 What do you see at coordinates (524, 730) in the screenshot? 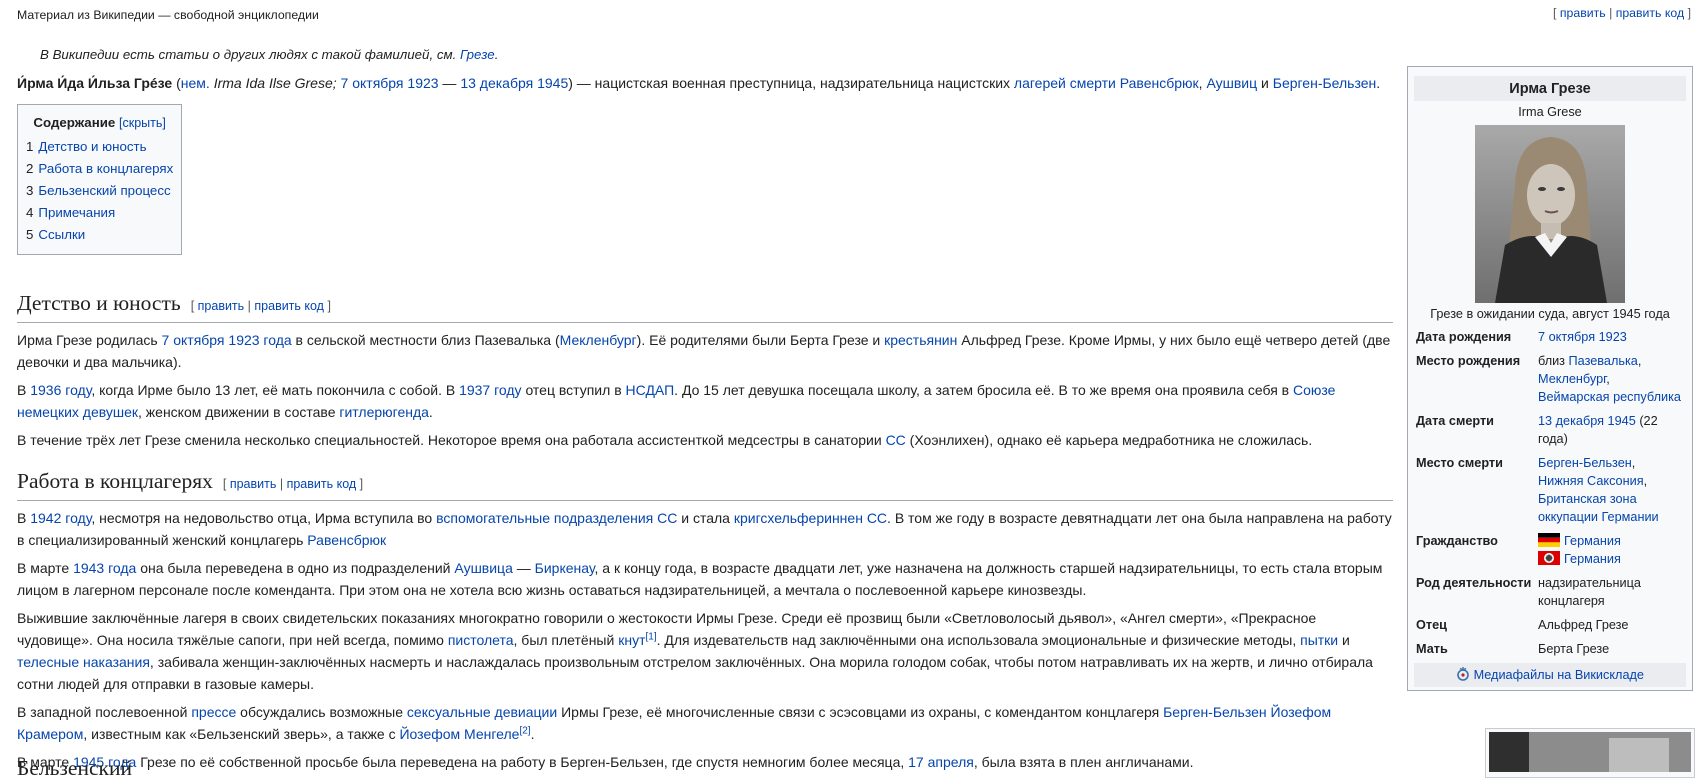
I see `footnote-link: [2]` at bounding box center [524, 730].